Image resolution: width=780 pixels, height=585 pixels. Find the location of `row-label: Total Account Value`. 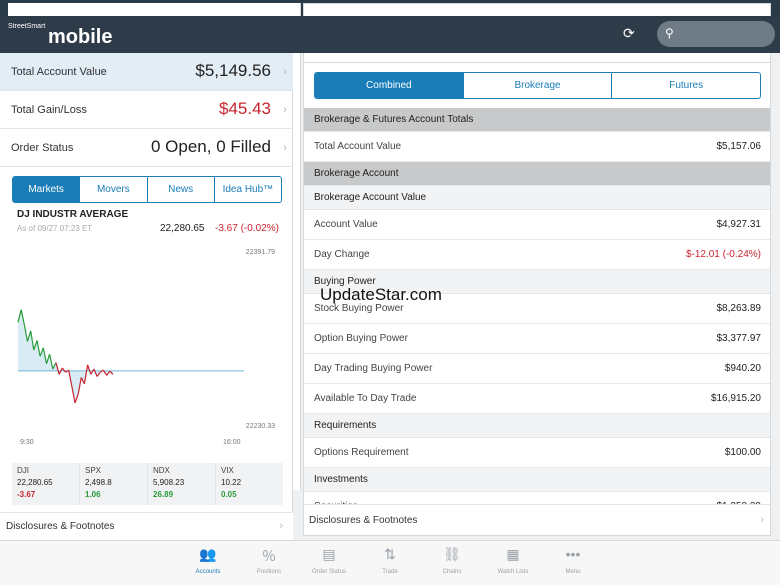

row-label: Total Account Value is located at coordinates (358, 146).